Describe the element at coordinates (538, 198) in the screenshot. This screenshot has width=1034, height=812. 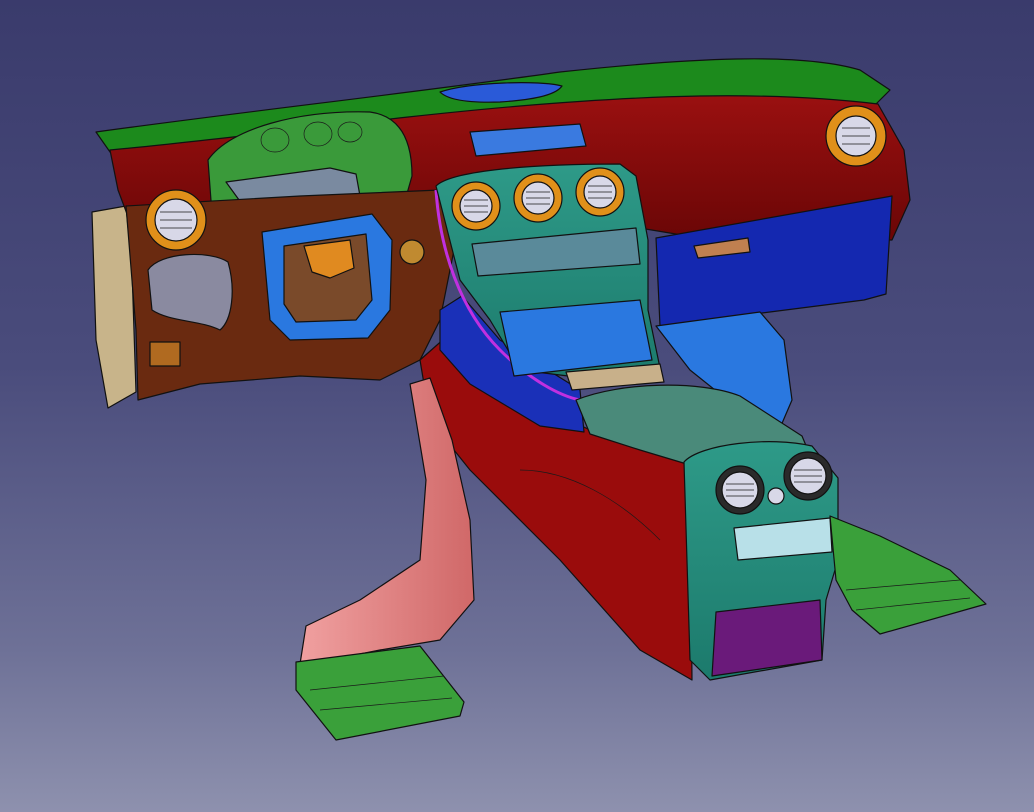
I see `center-vent-middle` at that location.